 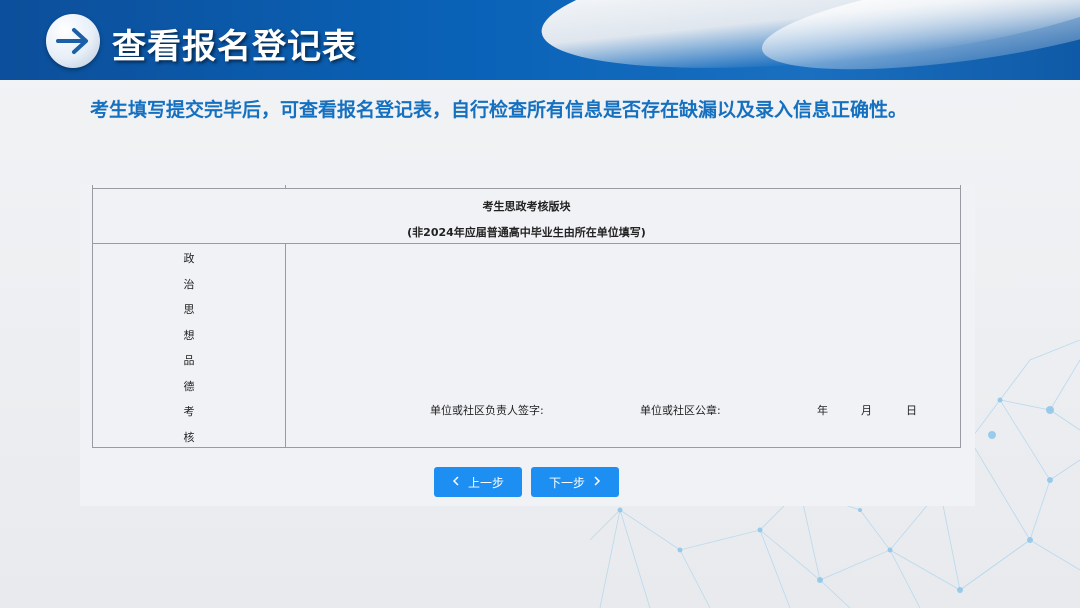 I want to click on vertical-label-char: 考, so click(x=189, y=411).